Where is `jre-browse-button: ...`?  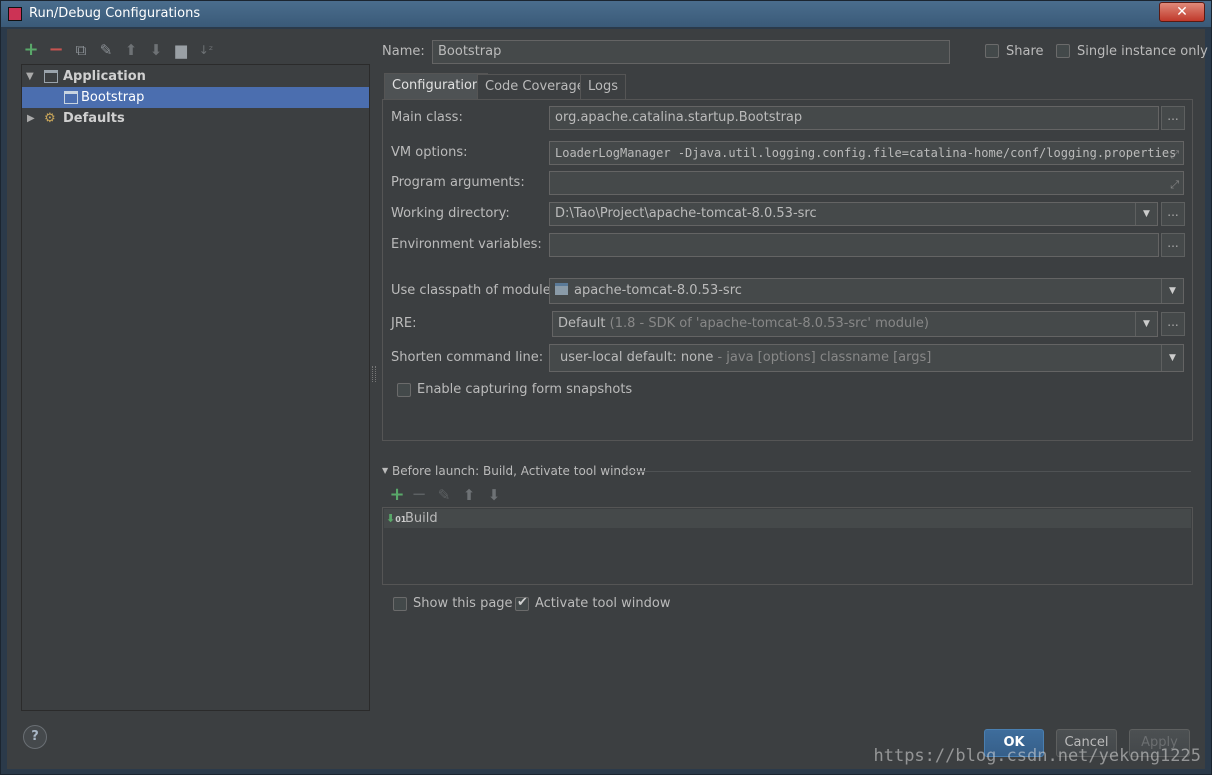
jre-browse-button: ... is located at coordinates (1173, 324).